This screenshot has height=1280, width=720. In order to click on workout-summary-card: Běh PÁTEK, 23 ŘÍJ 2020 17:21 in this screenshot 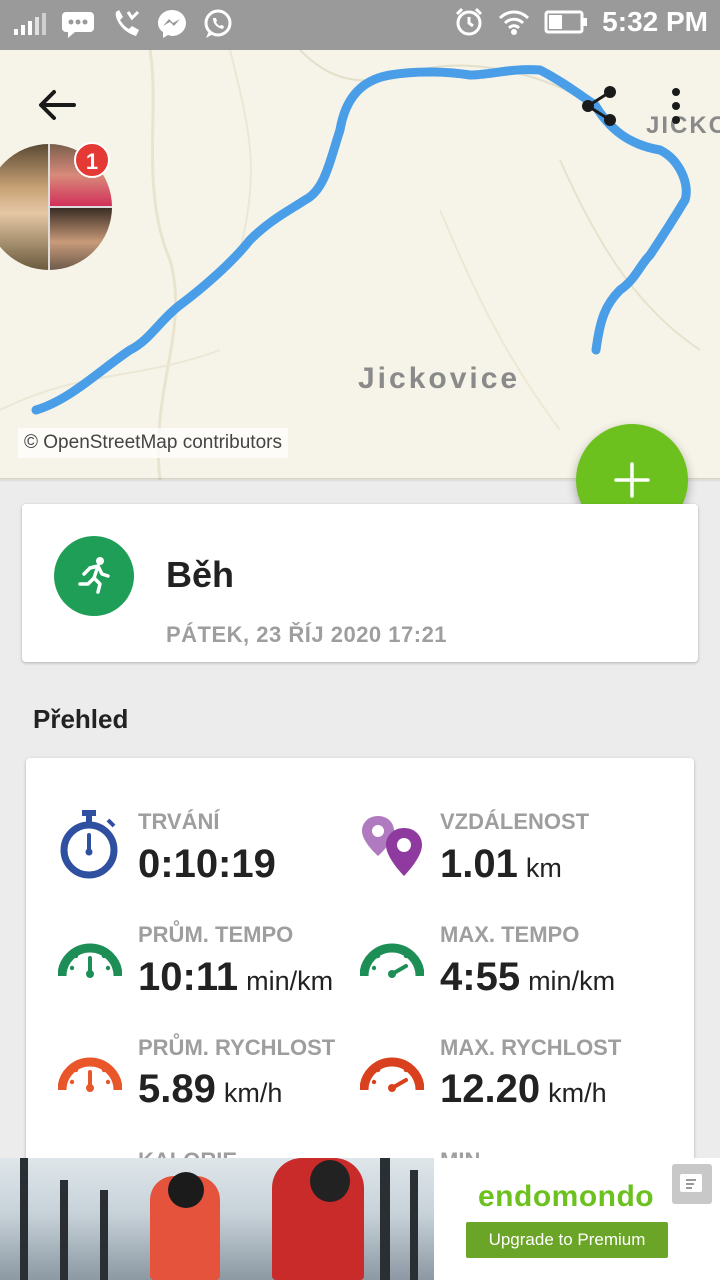, I will do `click(360, 583)`.